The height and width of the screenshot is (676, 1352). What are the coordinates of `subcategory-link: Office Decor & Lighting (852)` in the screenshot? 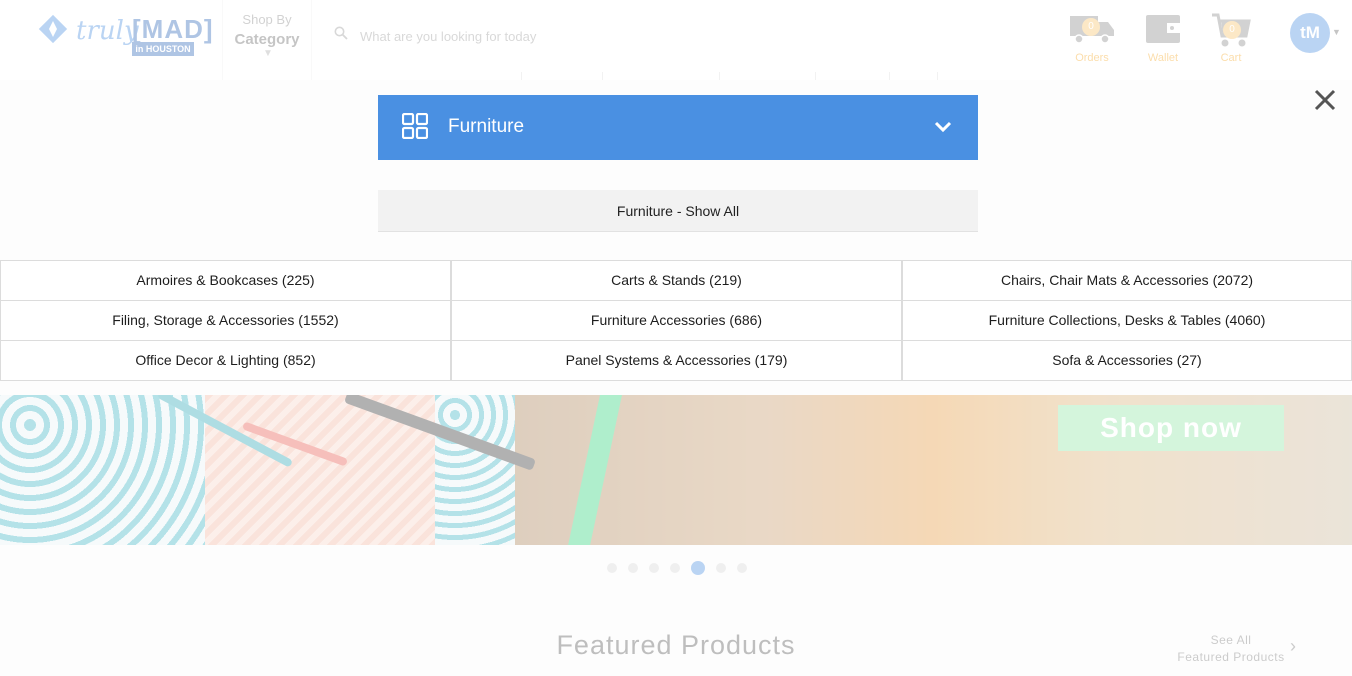 It's located at (225, 361).